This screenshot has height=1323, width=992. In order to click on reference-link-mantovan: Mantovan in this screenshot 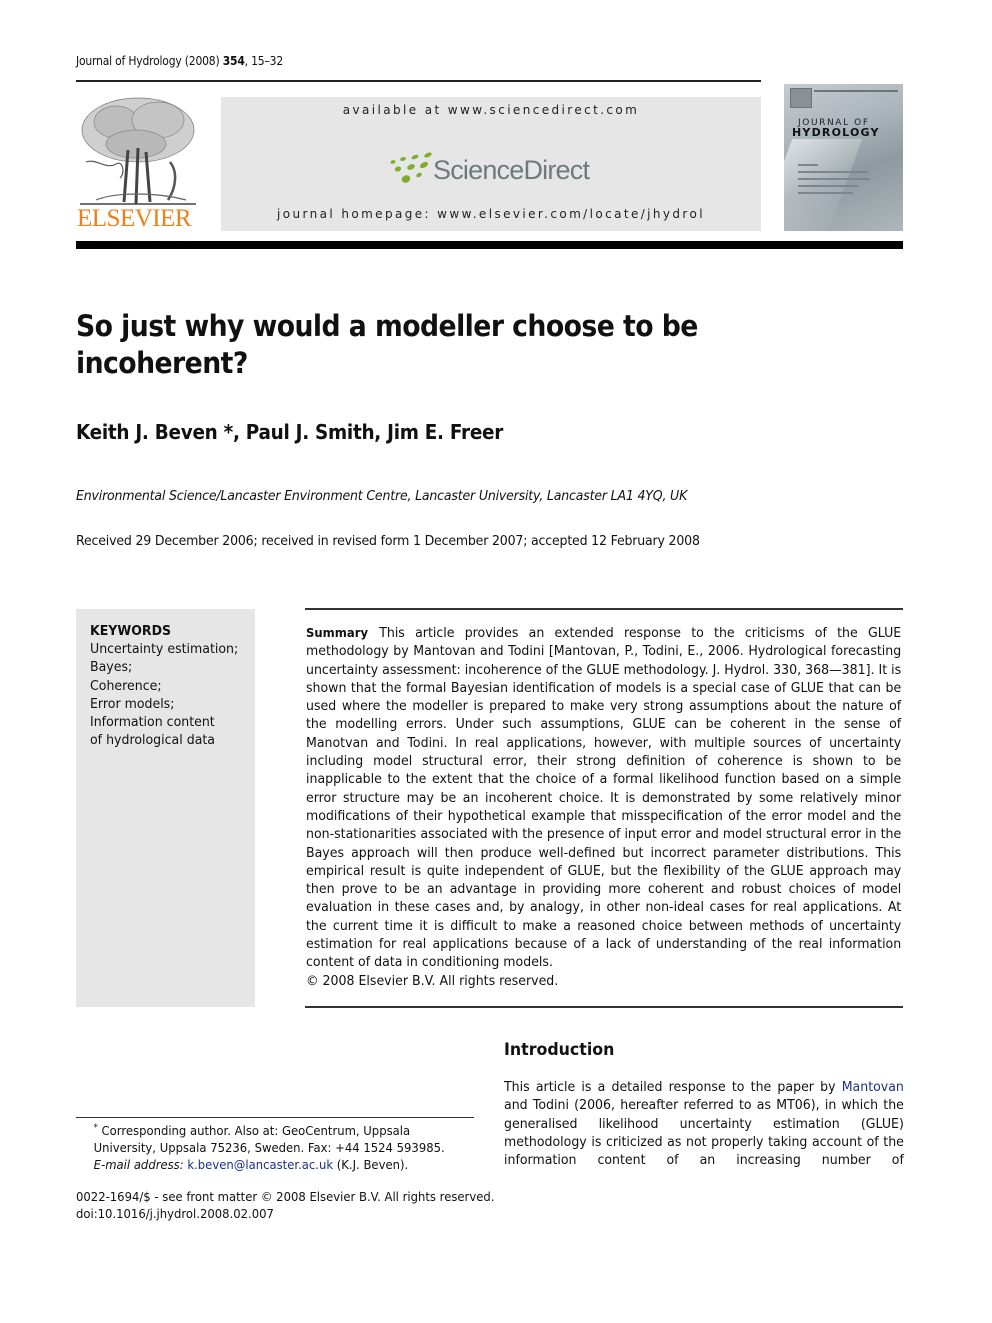, I will do `click(873, 1087)`.